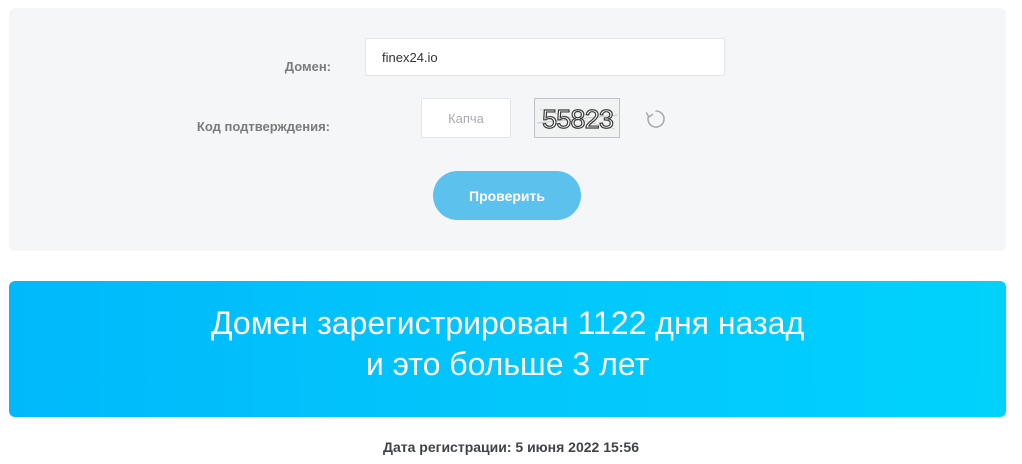 The width and height of the screenshot is (1022, 464). Describe the element at coordinates (545, 57) in the screenshot. I see `domain-input` at that location.